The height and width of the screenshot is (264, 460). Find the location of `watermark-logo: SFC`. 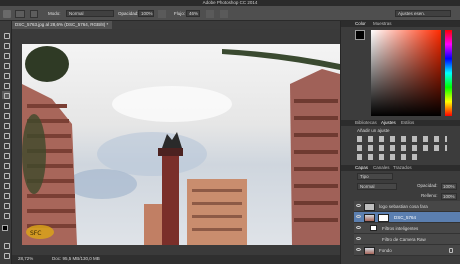

watermark-logo: SFC is located at coordinates (40, 232).